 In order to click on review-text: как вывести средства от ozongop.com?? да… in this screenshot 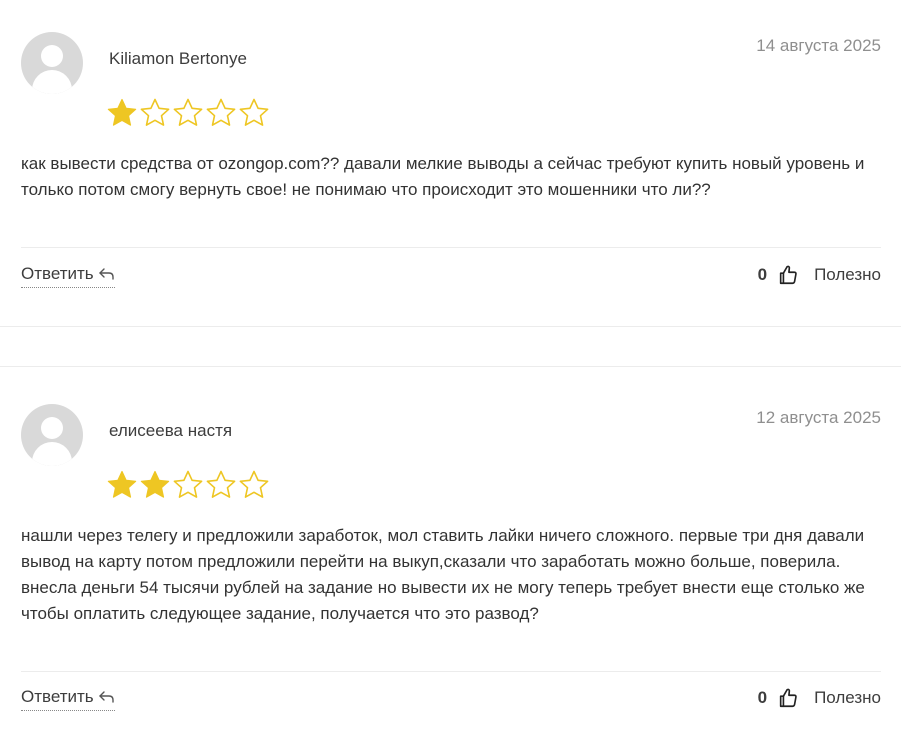, I will do `click(443, 176)`.